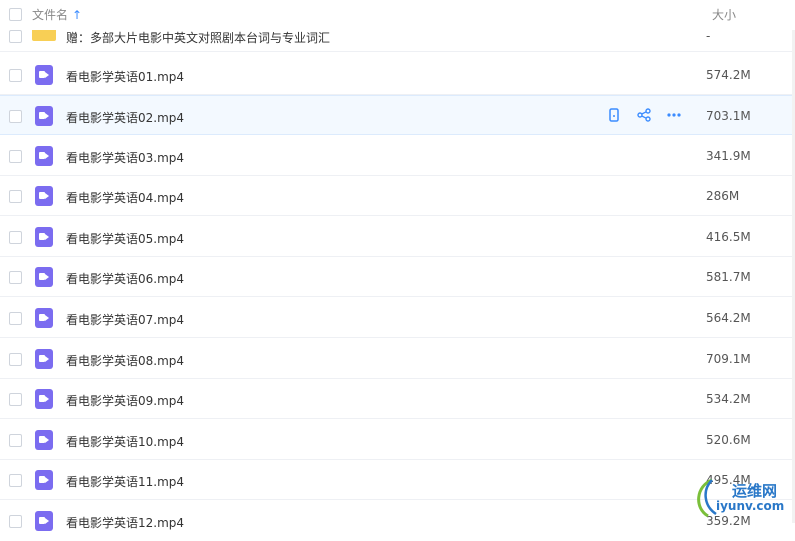  I want to click on file-size: 520.6M, so click(728, 440).